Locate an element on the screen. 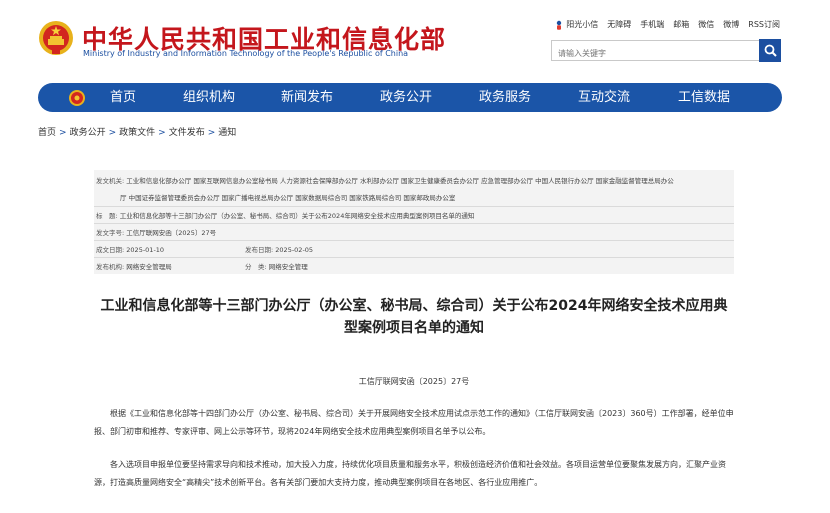 The height and width of the screenshot is (513, 830). nav-item-interaction: 互动交流 is located at coordinates (604, 97).